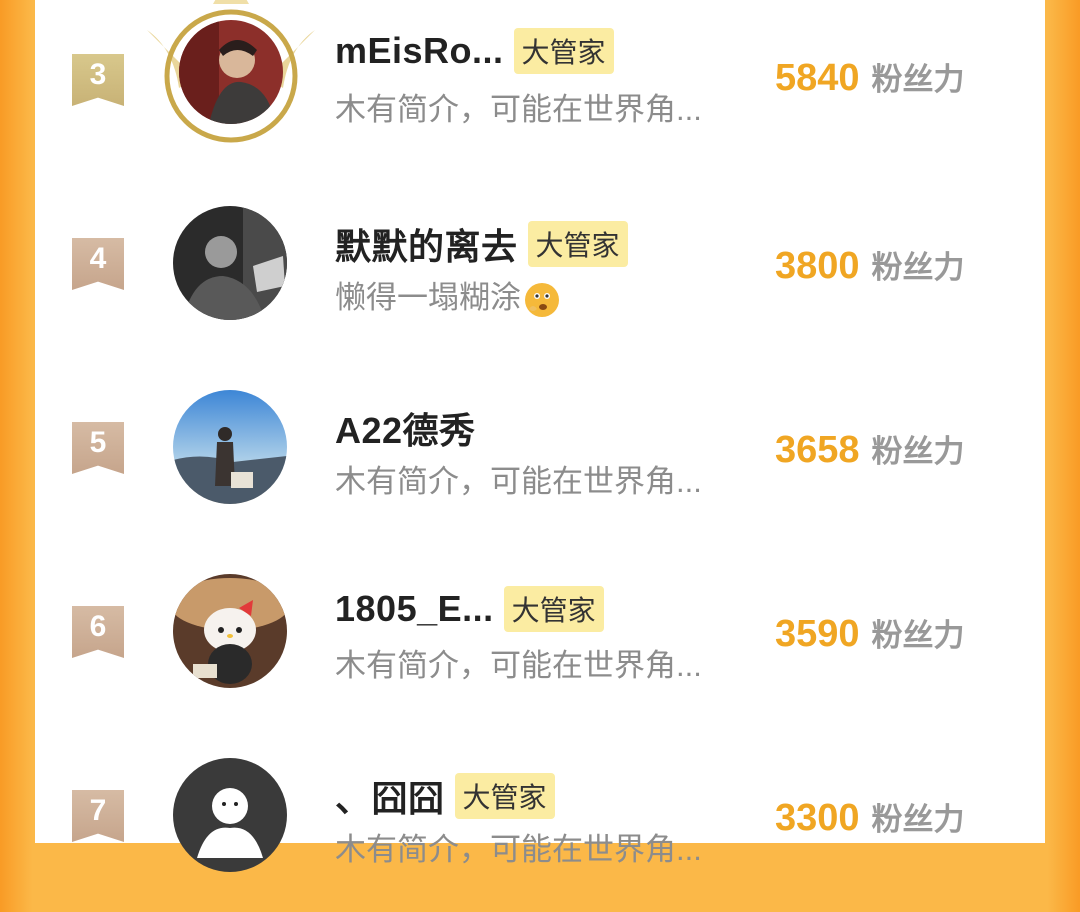  What do you see at coordinates (98, 448) in the screenshot?
I see `rank-badge: 5` at bounding box center [98, 448].